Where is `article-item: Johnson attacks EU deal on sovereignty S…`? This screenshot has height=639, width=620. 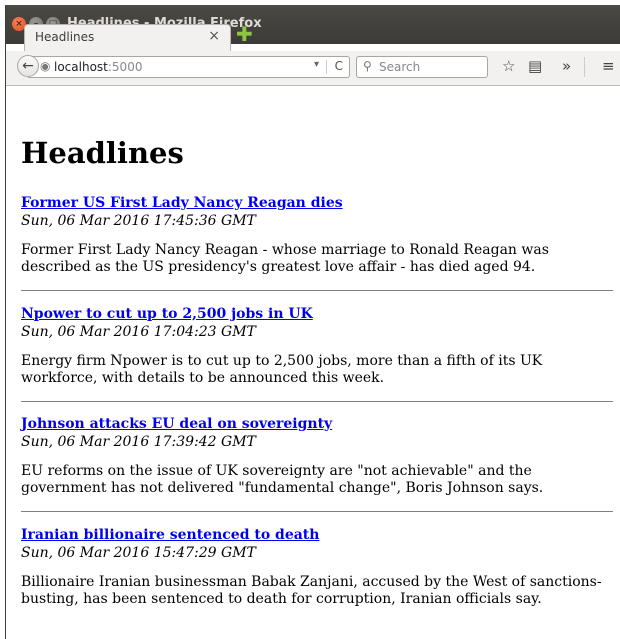 article-item: Johnson attacks EU deal on sovereignty S… is located at coordinates (316, 456).